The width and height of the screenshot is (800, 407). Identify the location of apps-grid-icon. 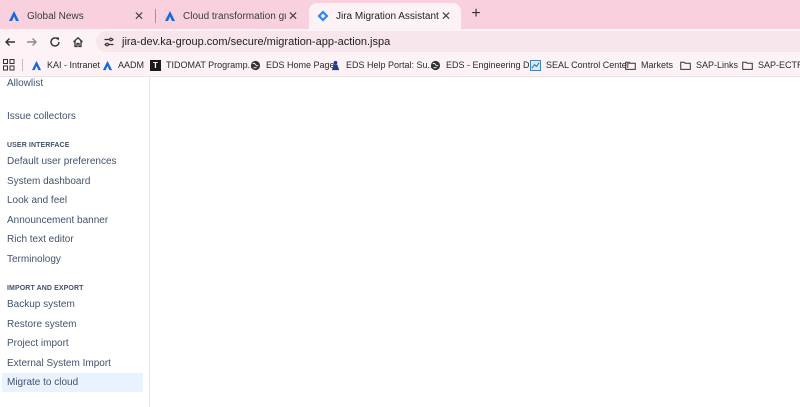
(9, 65).